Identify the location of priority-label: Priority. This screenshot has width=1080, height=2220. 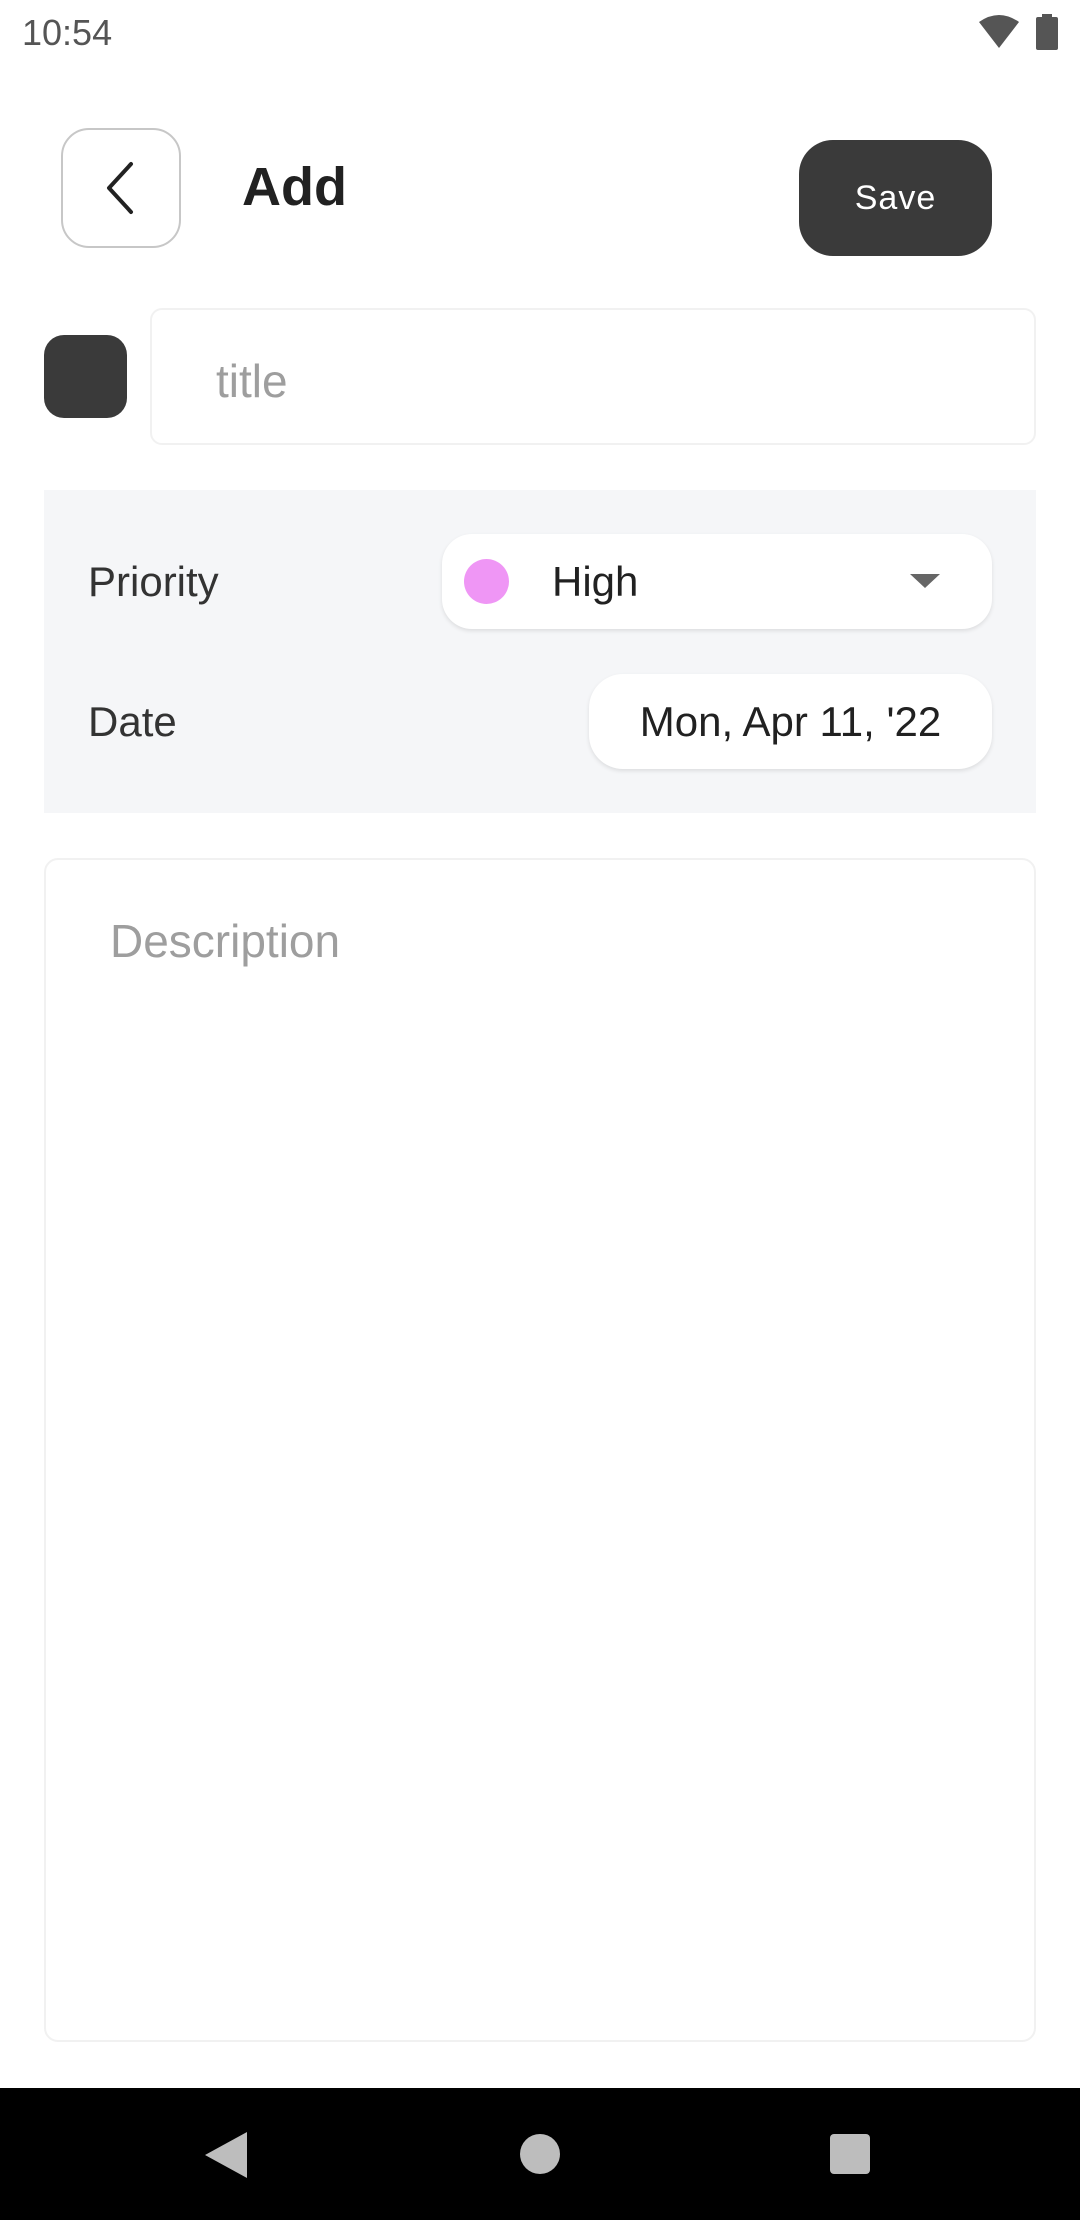
(153, 581).